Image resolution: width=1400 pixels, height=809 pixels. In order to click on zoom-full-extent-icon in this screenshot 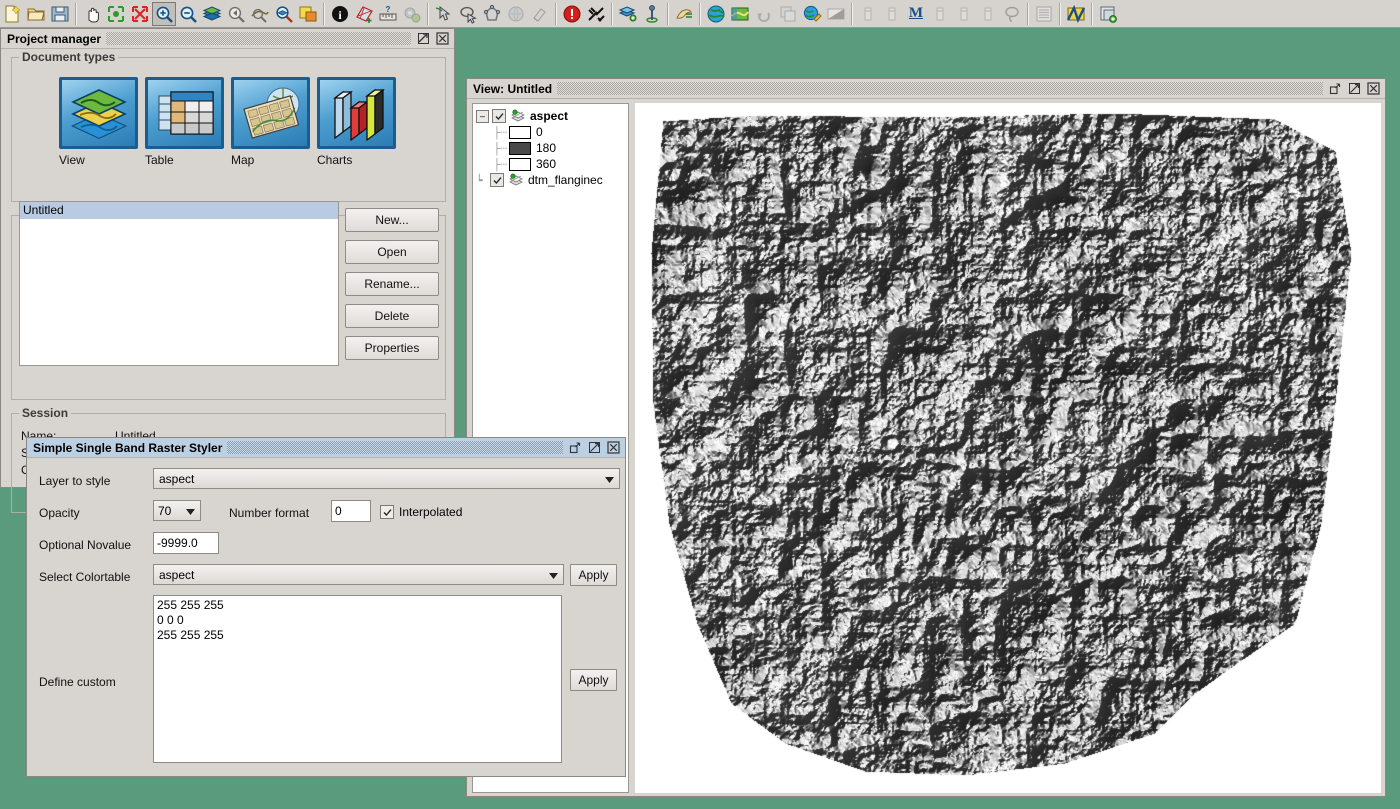, I will do `click(116, 14)`.